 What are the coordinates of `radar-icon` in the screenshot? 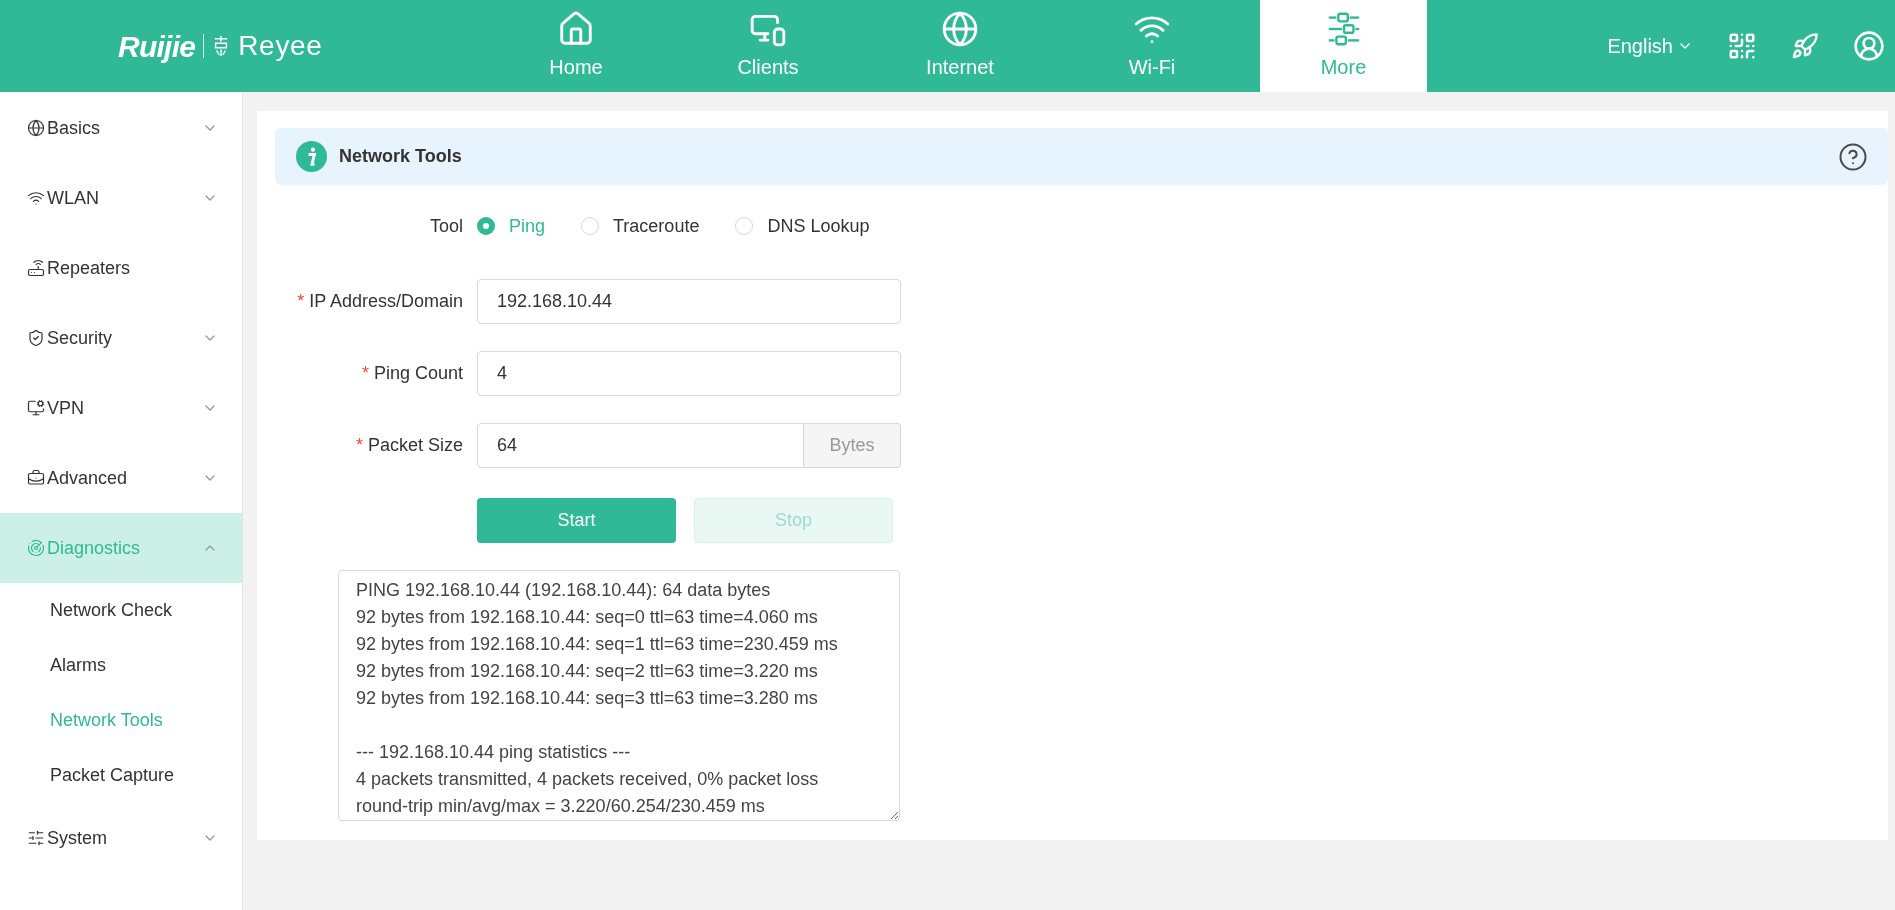 It's located at (36, 548).